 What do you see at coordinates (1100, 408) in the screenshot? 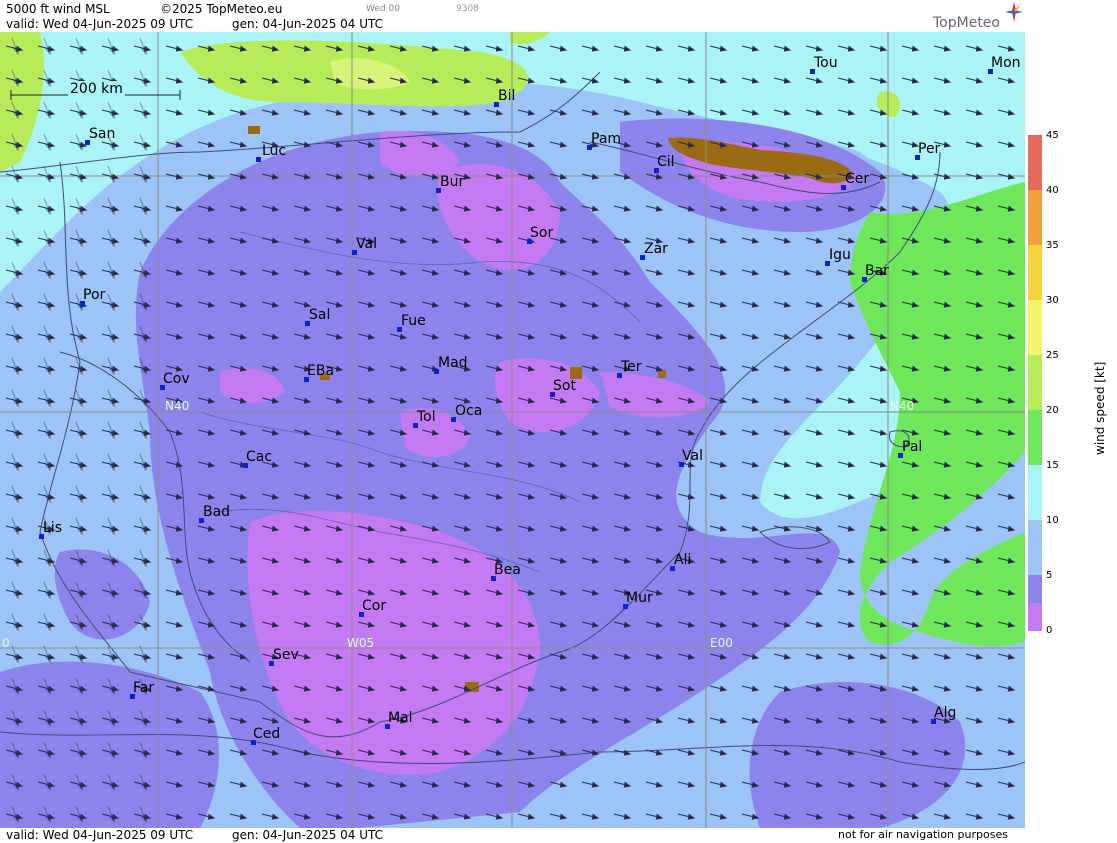
I see `legend-title: wind speed [kt]` at bounding box center [1100, 408].